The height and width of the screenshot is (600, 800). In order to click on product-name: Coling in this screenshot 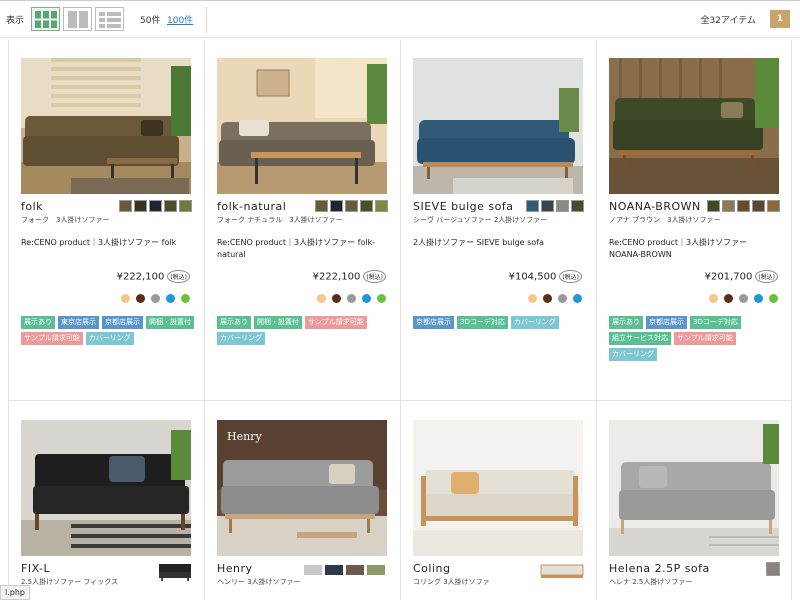, I will do `click(431, 568)`.